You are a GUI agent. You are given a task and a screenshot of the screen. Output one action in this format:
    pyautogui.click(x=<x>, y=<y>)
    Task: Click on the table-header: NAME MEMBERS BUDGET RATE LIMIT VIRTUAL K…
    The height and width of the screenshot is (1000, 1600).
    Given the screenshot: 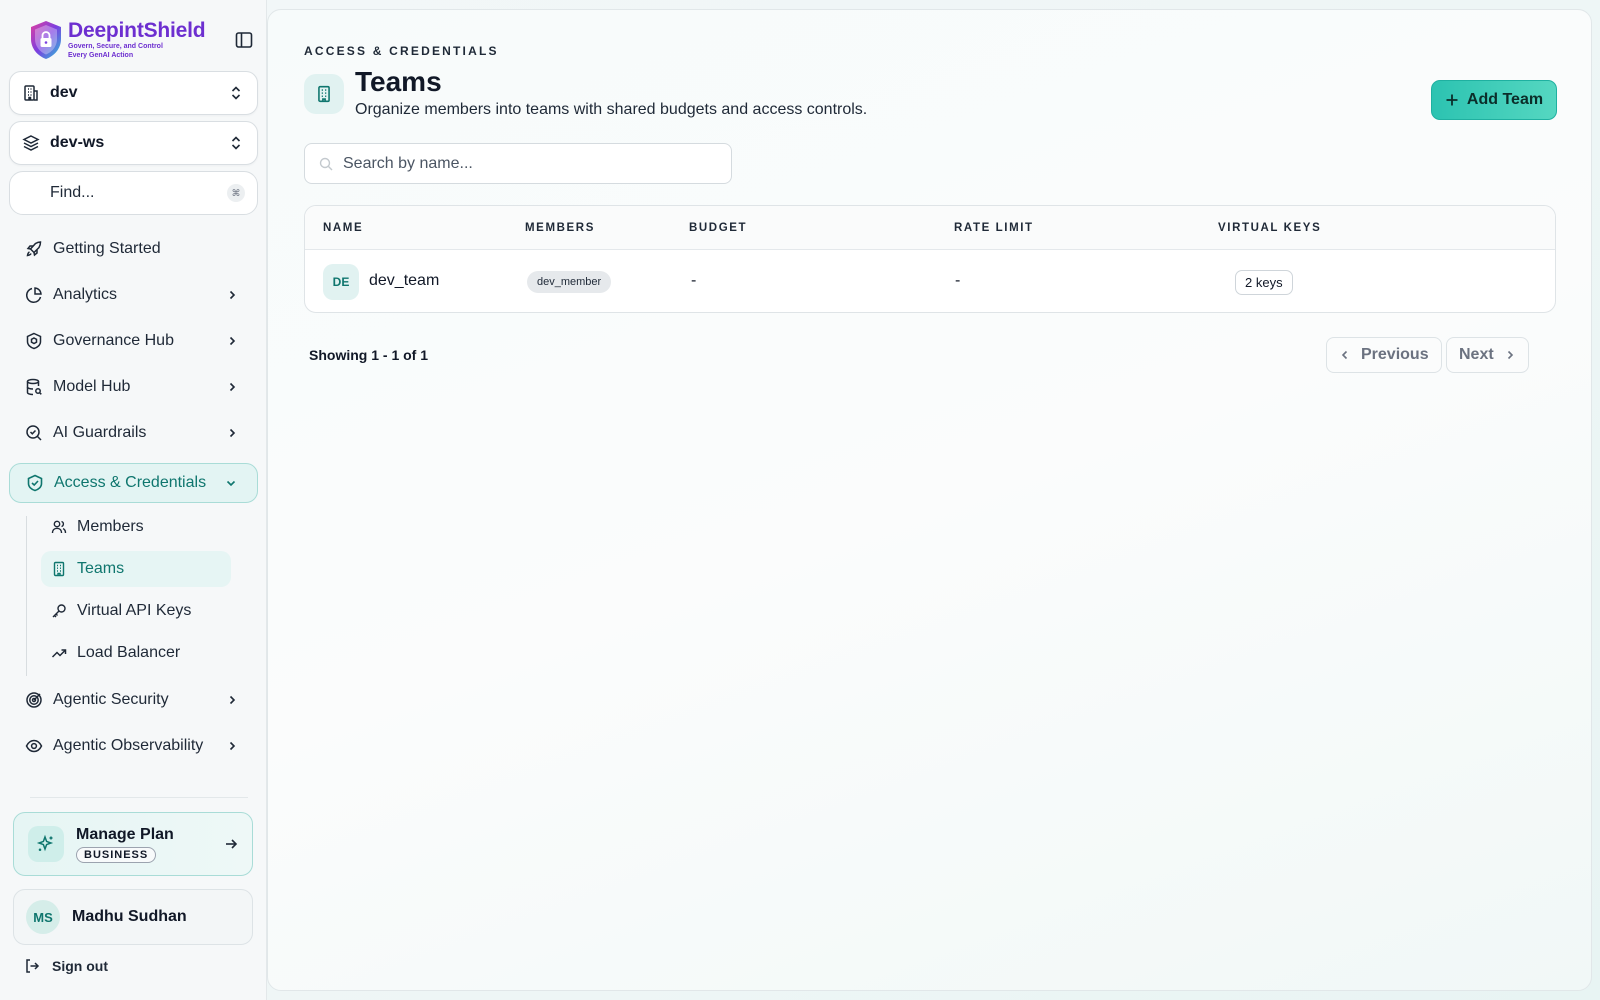 What is the action you would take?
    pyautogui.click(x=930, y=228)
    